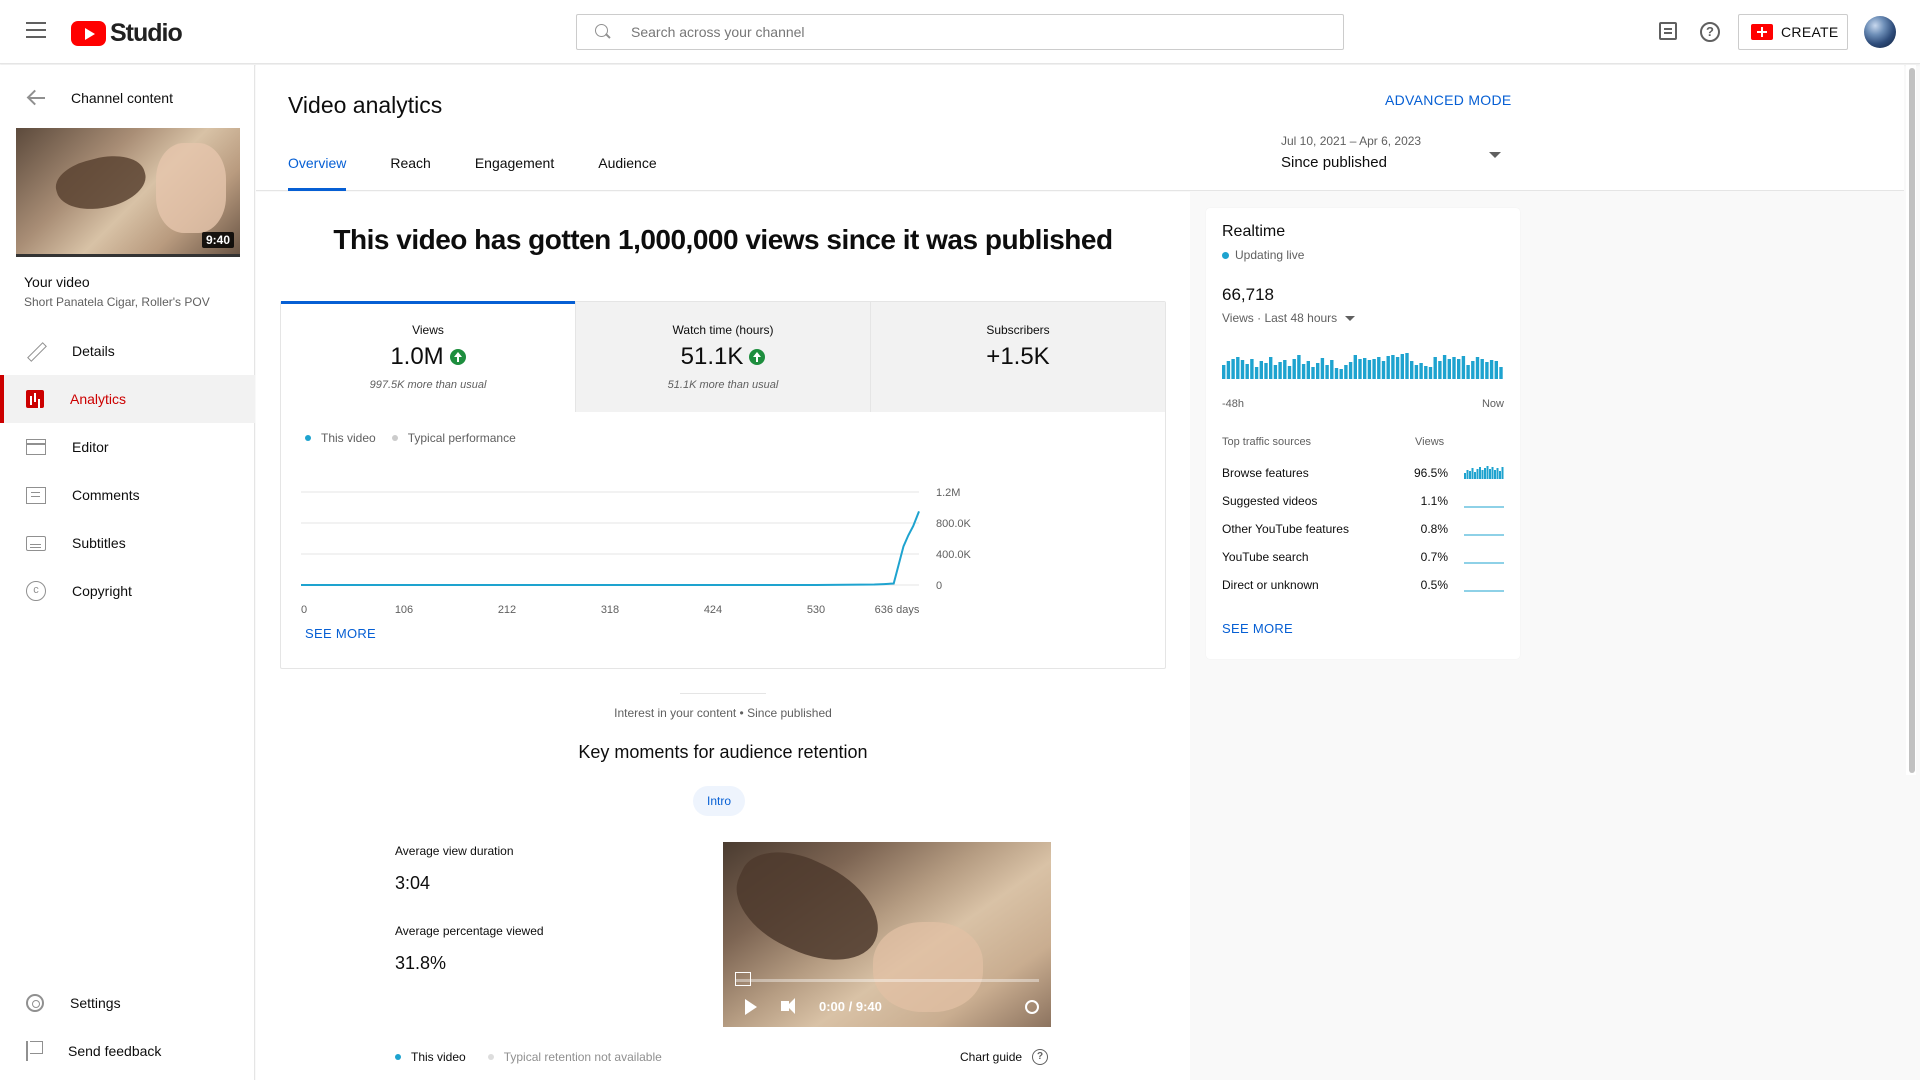 This screenshot has height=1080, width=1920. Describe the element at coordinates (582, 1057) in the screenshot. I see `legend-label: Typical retention not available` at that location.